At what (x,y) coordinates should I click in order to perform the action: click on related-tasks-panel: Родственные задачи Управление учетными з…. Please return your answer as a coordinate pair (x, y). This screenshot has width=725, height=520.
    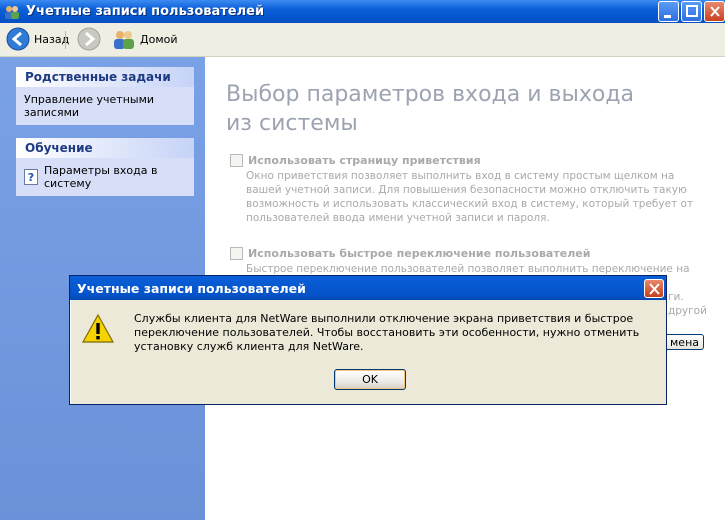
    Looking at the image, I should click on (105, 96).